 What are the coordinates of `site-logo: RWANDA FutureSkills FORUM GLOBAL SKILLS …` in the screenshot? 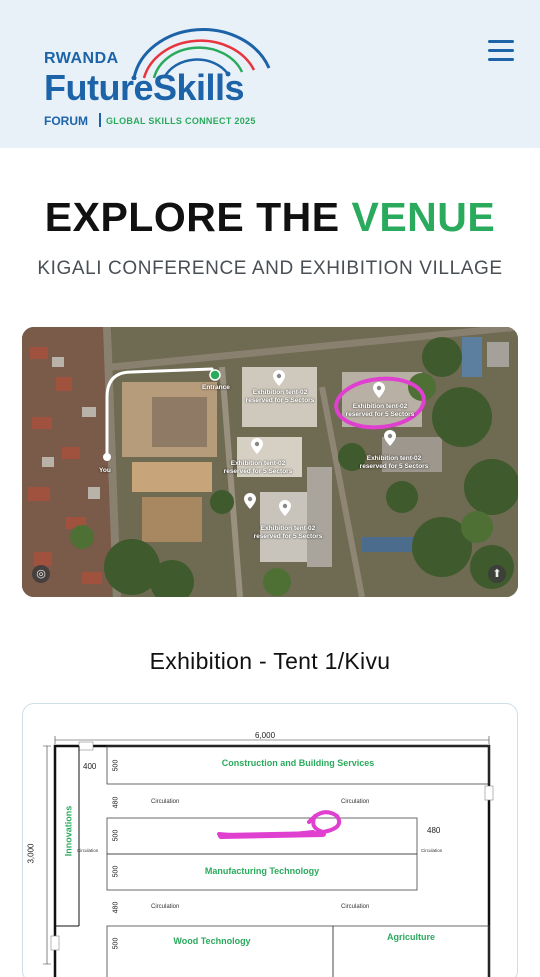 It's located at (164, 76).